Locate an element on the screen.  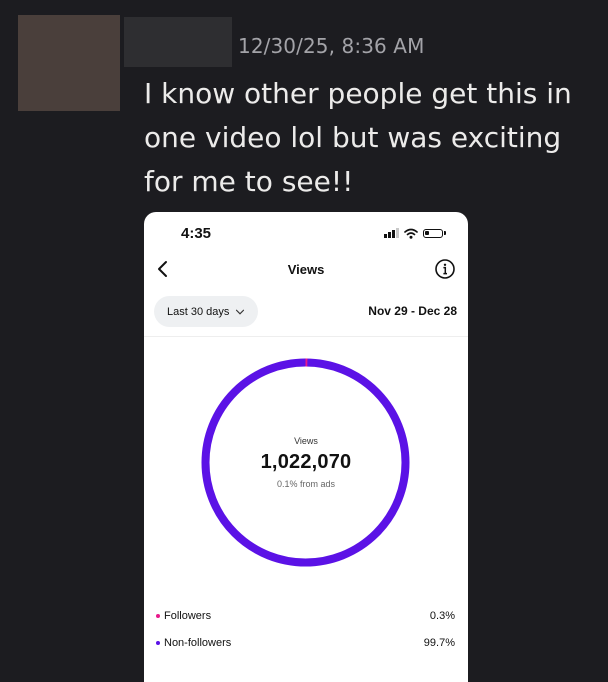
ads-percentage: 0.1% from ads is located at coordinates (306, 484).